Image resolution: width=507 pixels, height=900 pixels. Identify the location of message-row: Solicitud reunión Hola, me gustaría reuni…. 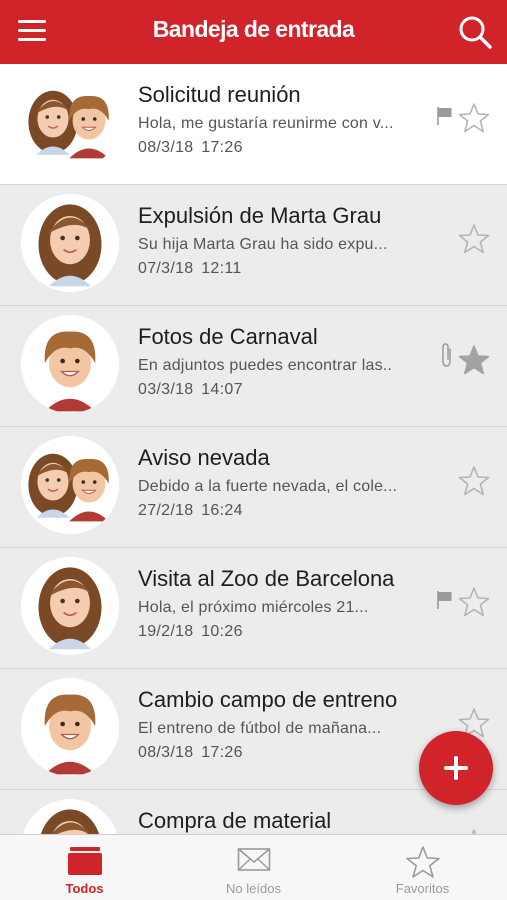
(253, 124).